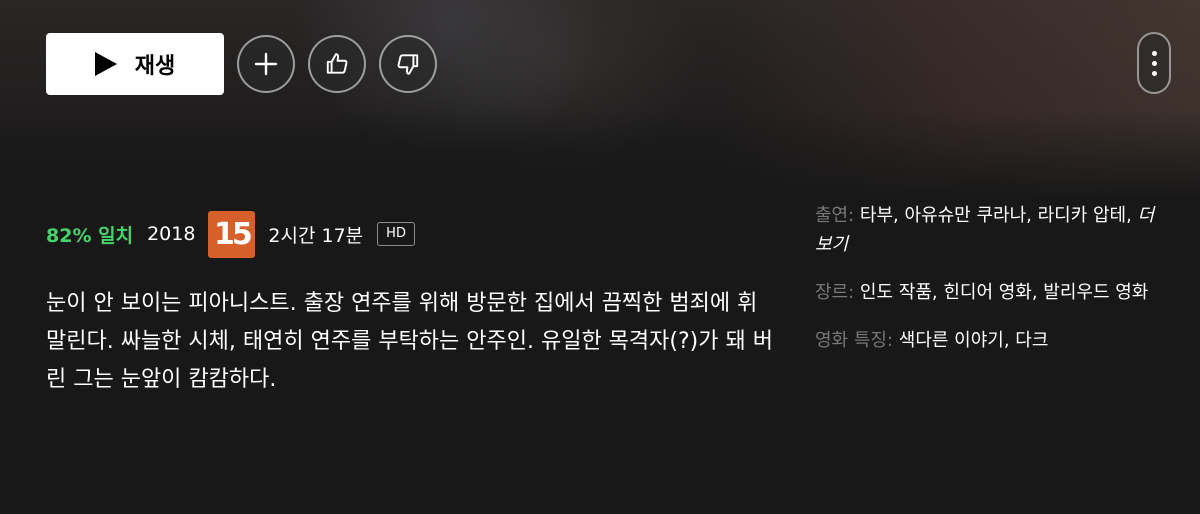 This screenshot has height=514, width=1200. What do you see at coordinates (974, 340) in the screenshot?
I see `features-value: 색다른 이야기, 다크` at bounding box center [974, 340].